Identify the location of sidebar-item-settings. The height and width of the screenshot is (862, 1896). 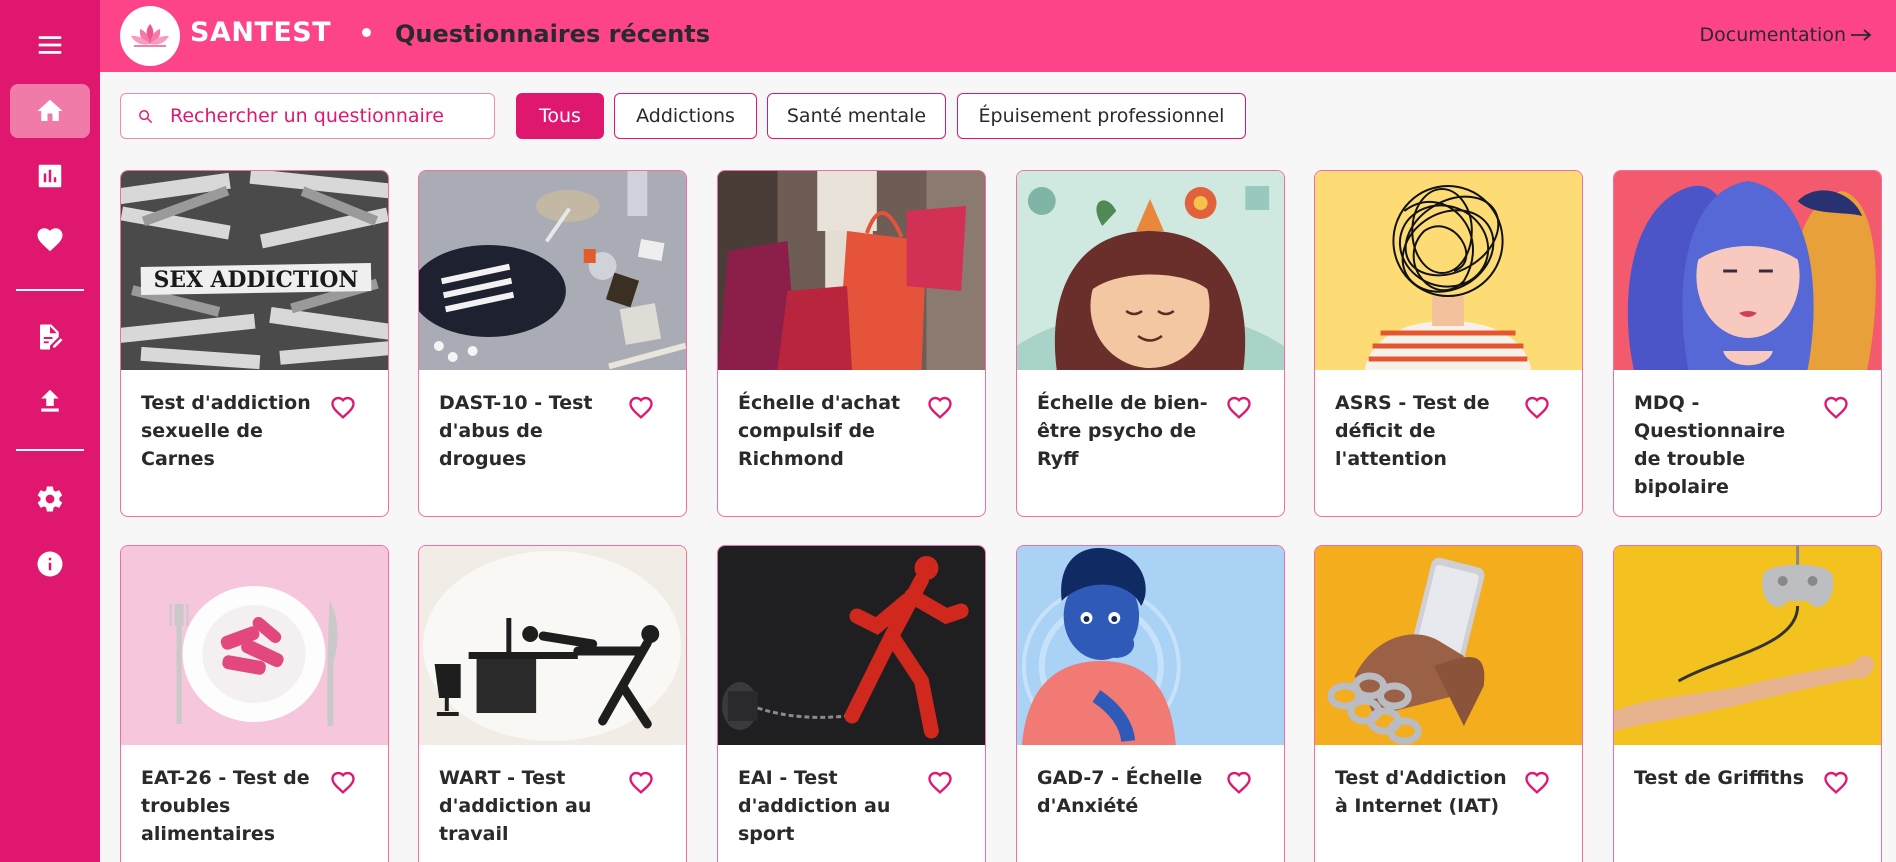
(50, 499).